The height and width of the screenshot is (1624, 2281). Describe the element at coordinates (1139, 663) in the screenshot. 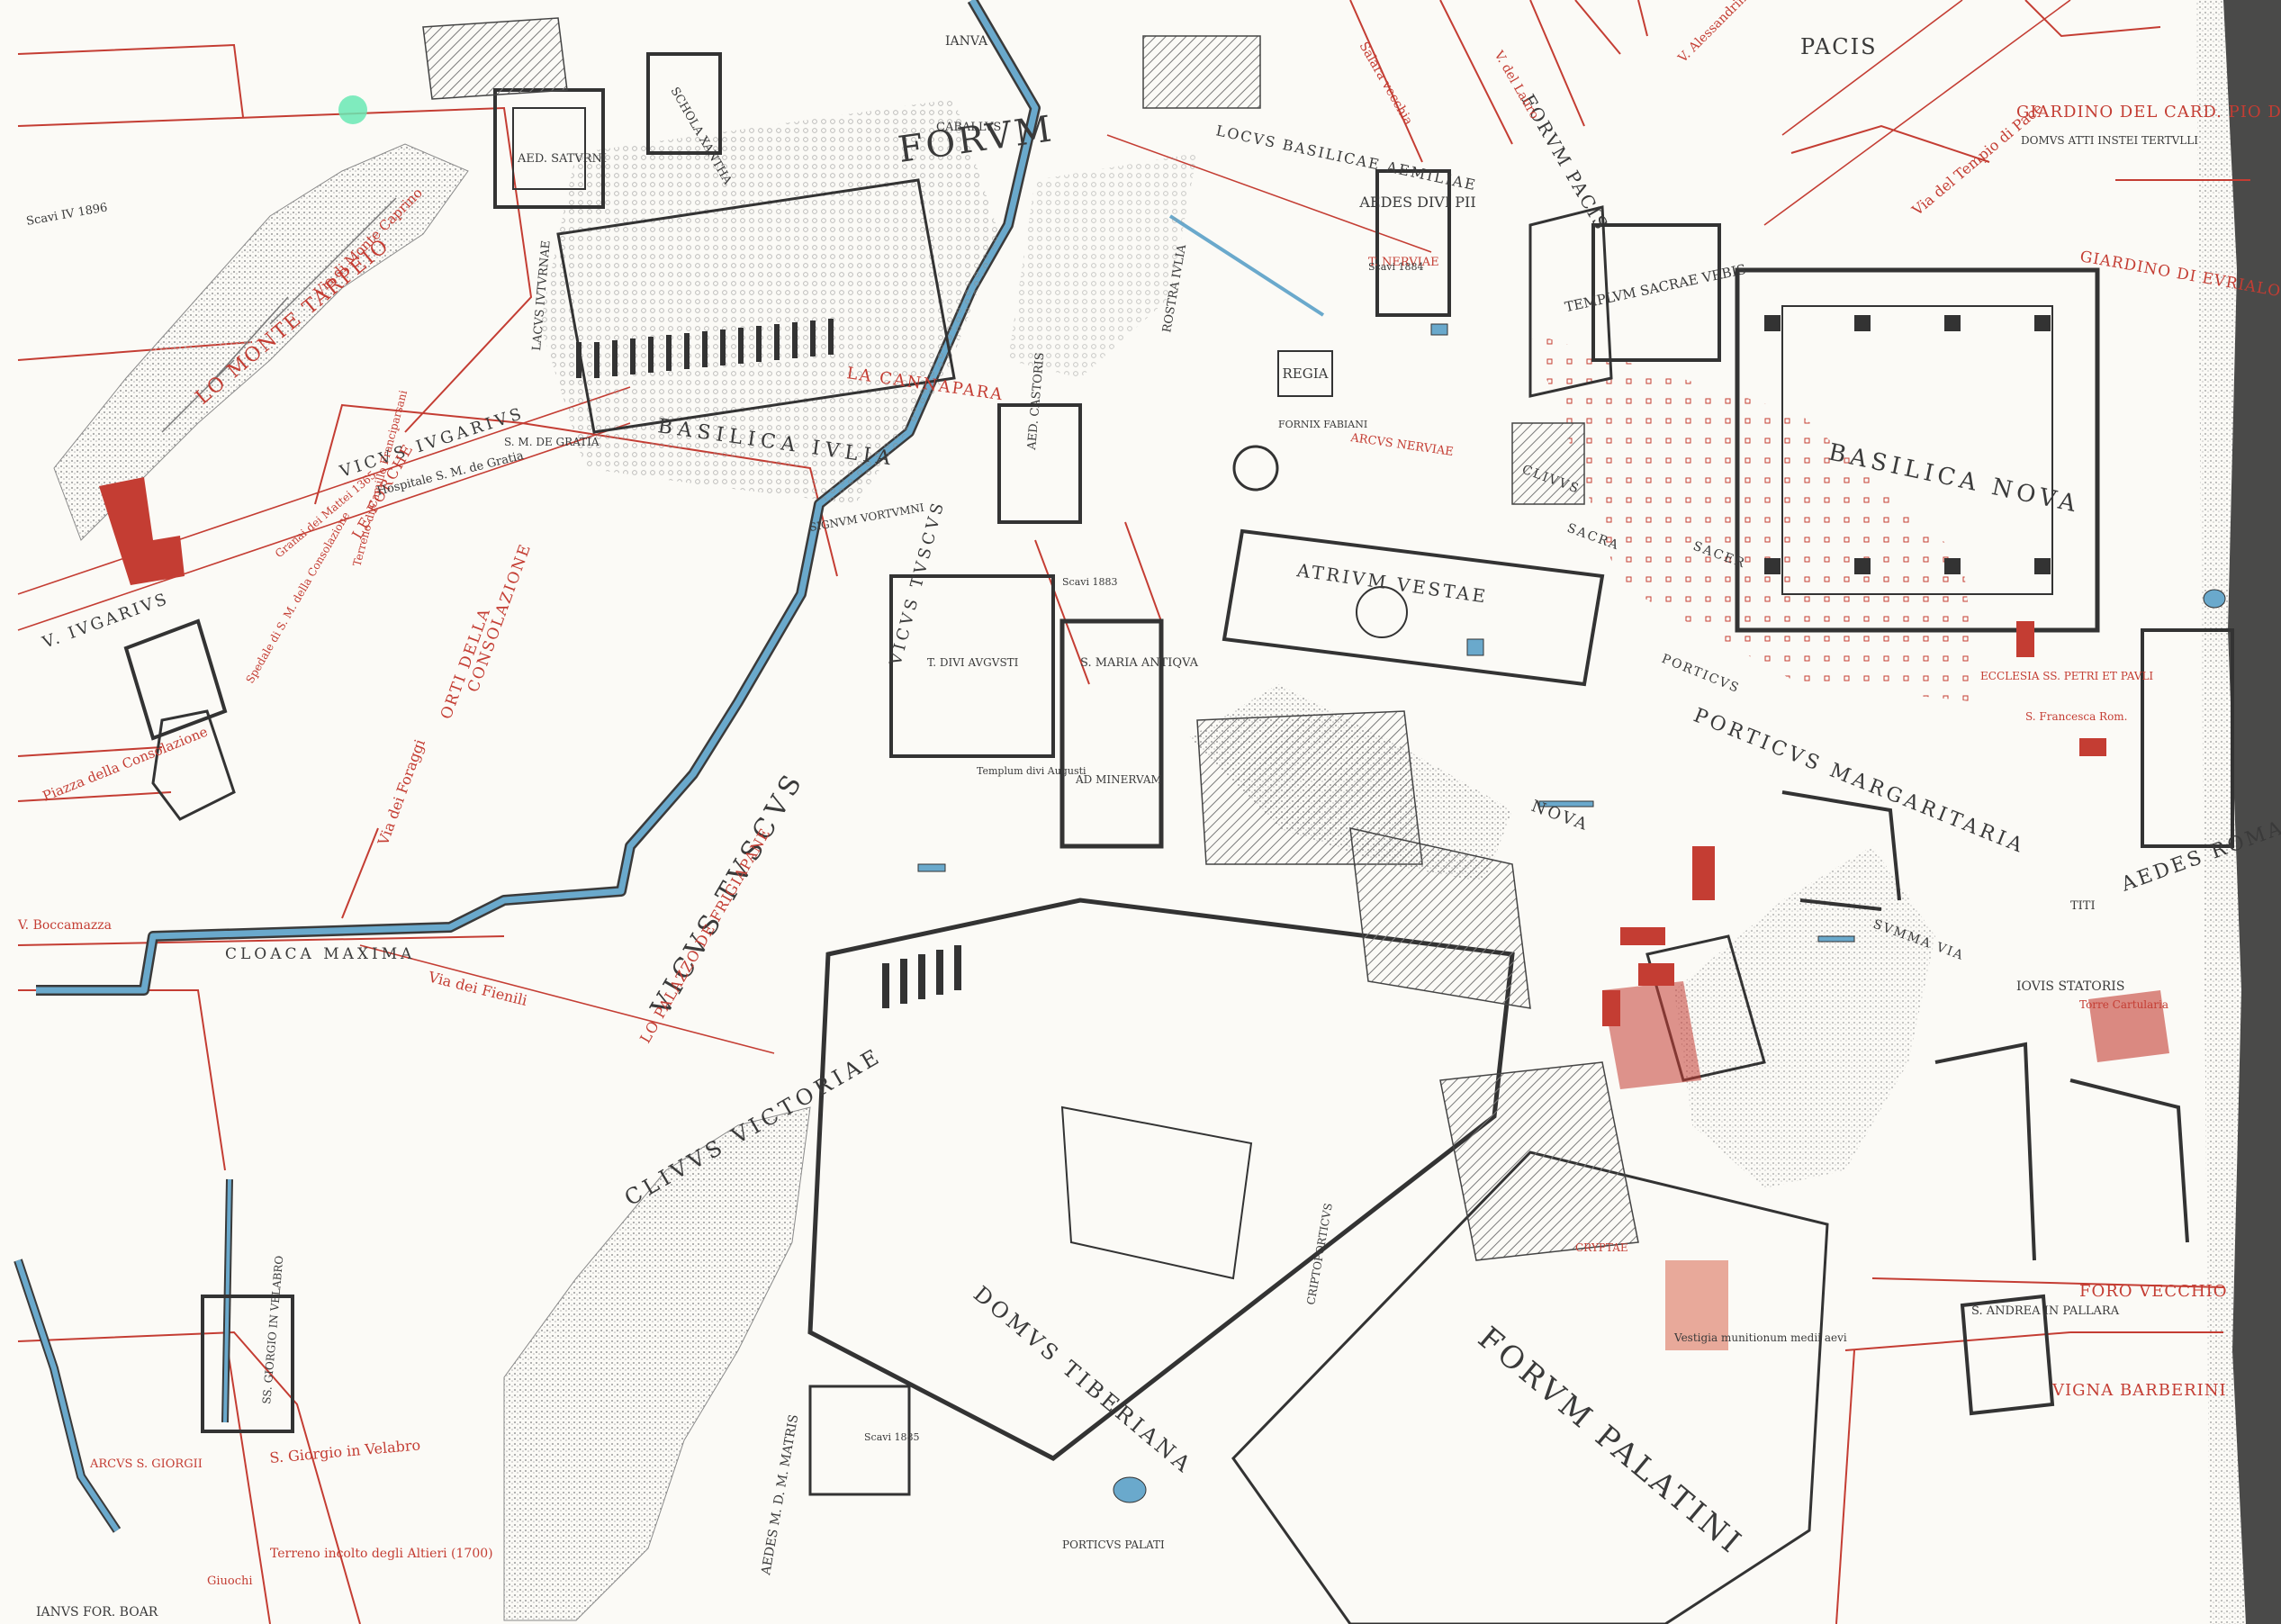

I see `label-s-maria-antiqua: S. MARIA ANTIQVA` at that location.